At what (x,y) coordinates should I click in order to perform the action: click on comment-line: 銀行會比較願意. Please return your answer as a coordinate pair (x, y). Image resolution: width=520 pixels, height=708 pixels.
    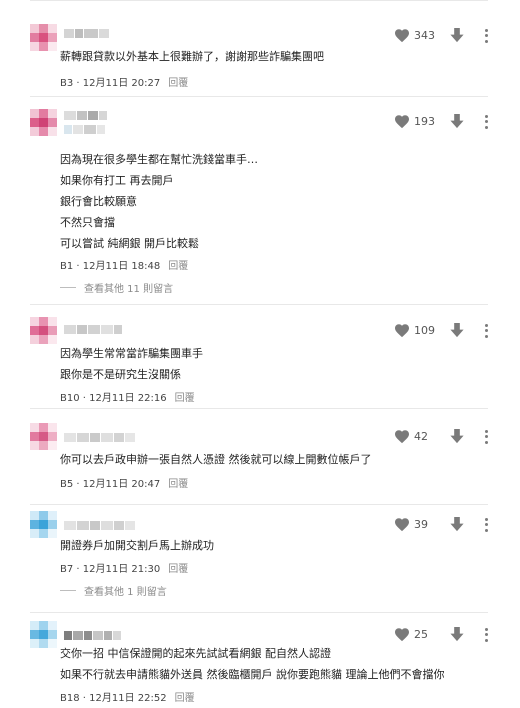
    Looking at the image, I should click on (98, 201).